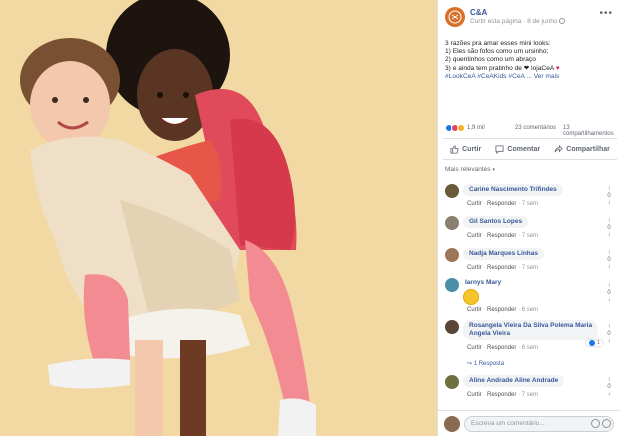 The image size is (620, 436). Describe the element at coordinates (606, 13) in the screenshot. I see `more-options-icon: •••` at that location.